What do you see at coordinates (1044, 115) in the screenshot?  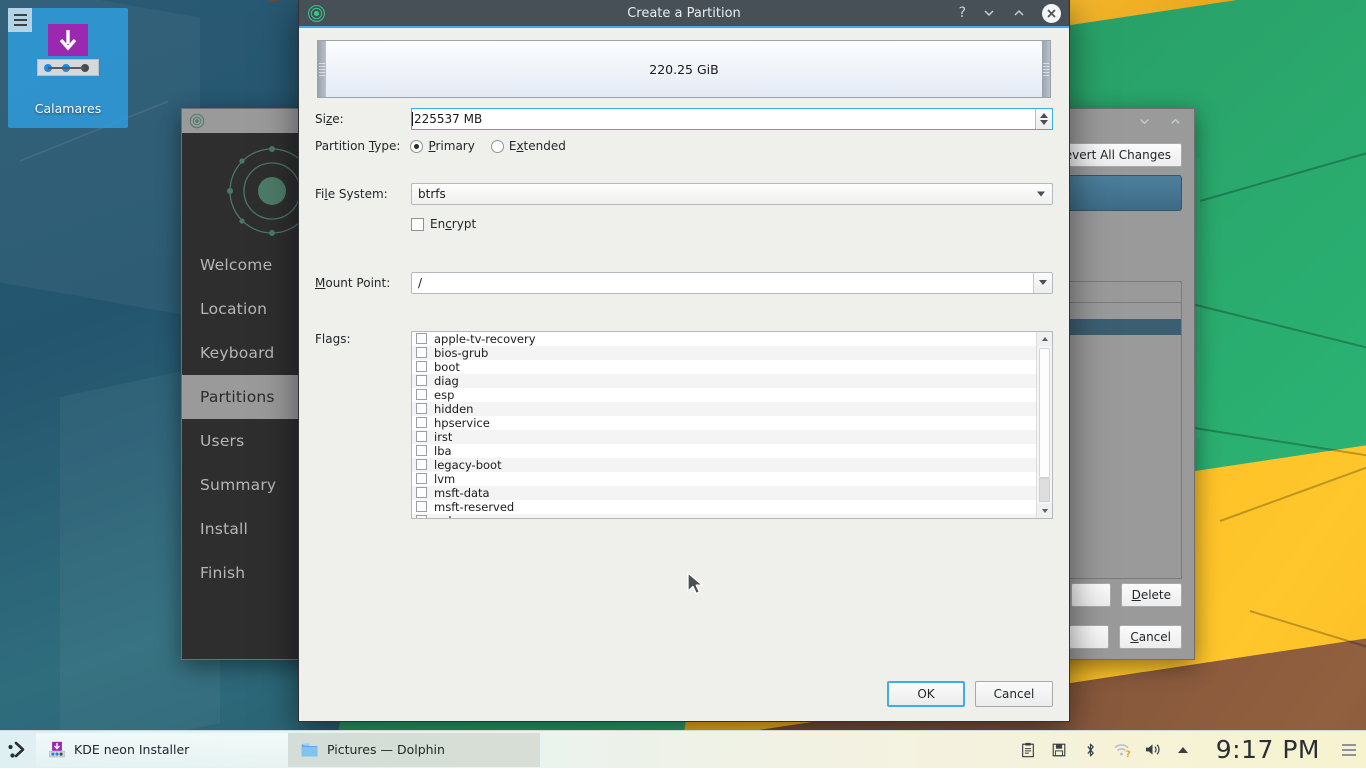 I see `stepper-up-icon` at bounding box center [1044, 115].